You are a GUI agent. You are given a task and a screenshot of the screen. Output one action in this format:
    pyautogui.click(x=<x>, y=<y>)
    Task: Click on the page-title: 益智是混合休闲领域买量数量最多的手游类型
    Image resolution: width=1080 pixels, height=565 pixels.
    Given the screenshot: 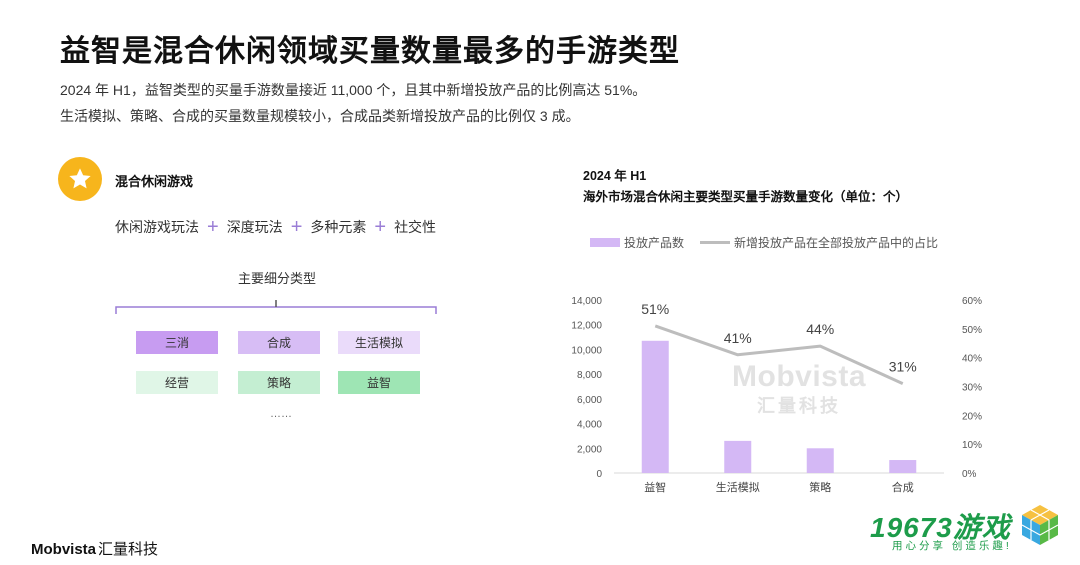 What is the action you would take?
    pyautogui.click(x=370, y=51)
    